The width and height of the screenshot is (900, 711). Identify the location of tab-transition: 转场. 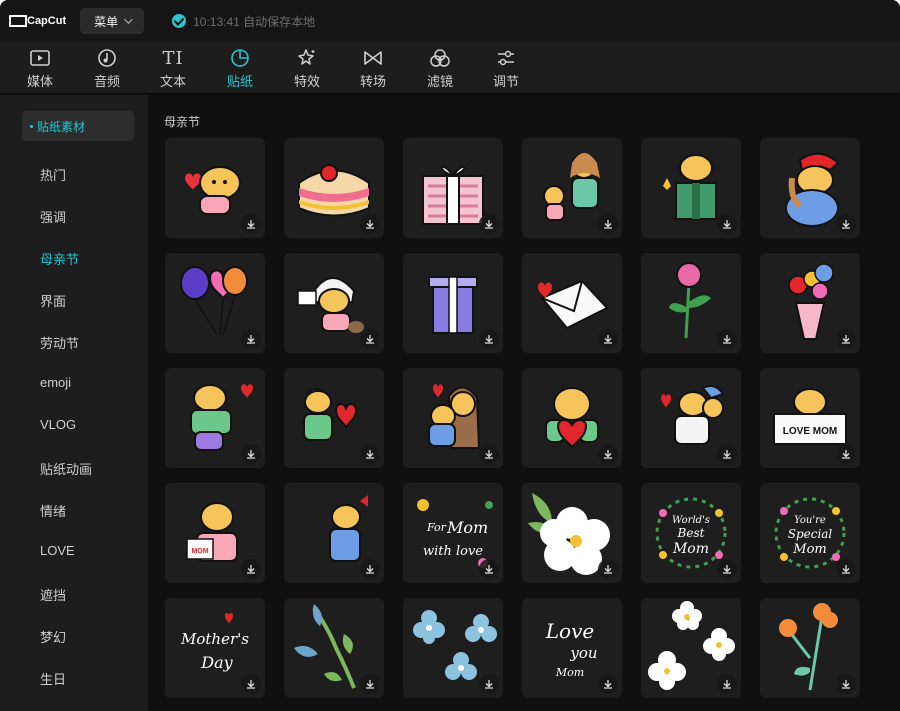
(373, 69).